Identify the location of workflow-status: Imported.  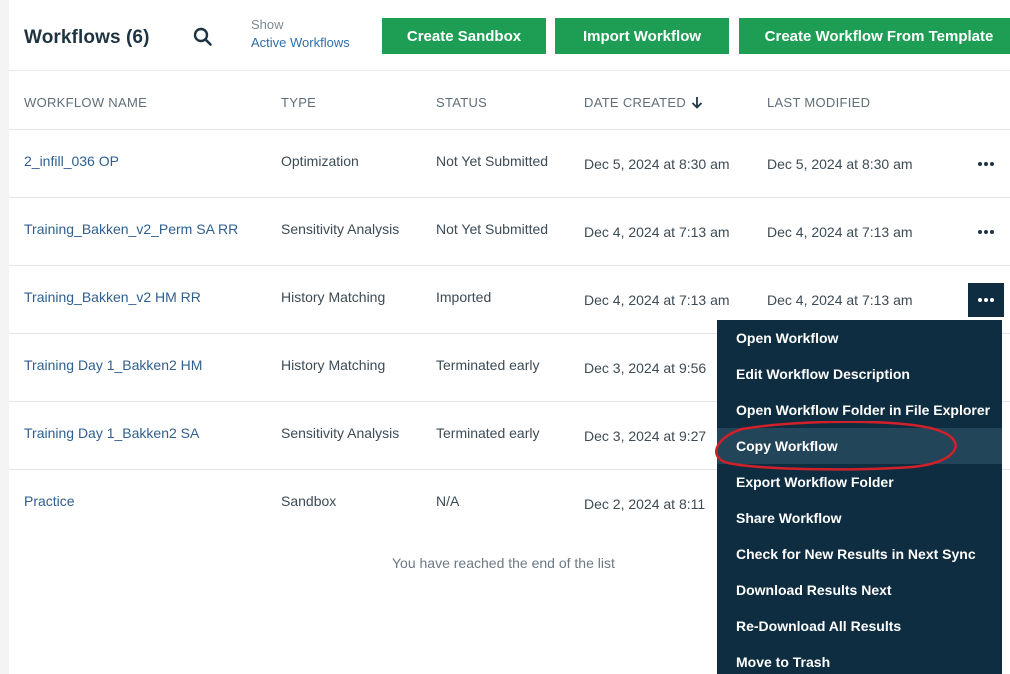
(464, 297).